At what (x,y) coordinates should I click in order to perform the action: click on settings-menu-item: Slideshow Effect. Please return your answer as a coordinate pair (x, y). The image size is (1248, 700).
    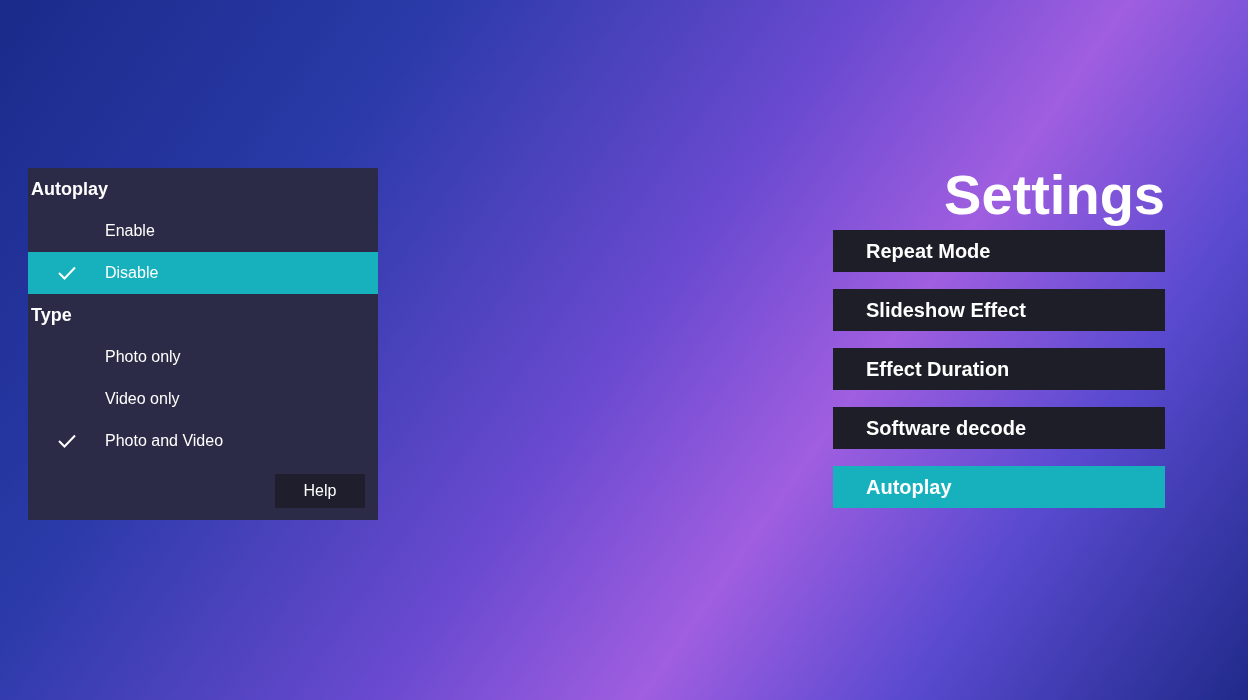
    Looking at the image, I should click on (999, 310).